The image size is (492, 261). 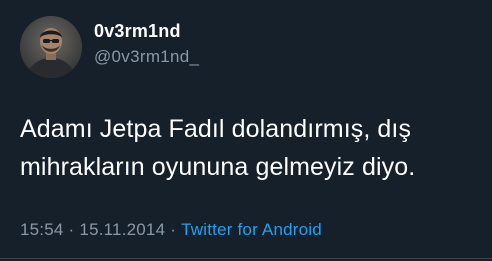 I want to click on divider, so click(x=246, y=258).